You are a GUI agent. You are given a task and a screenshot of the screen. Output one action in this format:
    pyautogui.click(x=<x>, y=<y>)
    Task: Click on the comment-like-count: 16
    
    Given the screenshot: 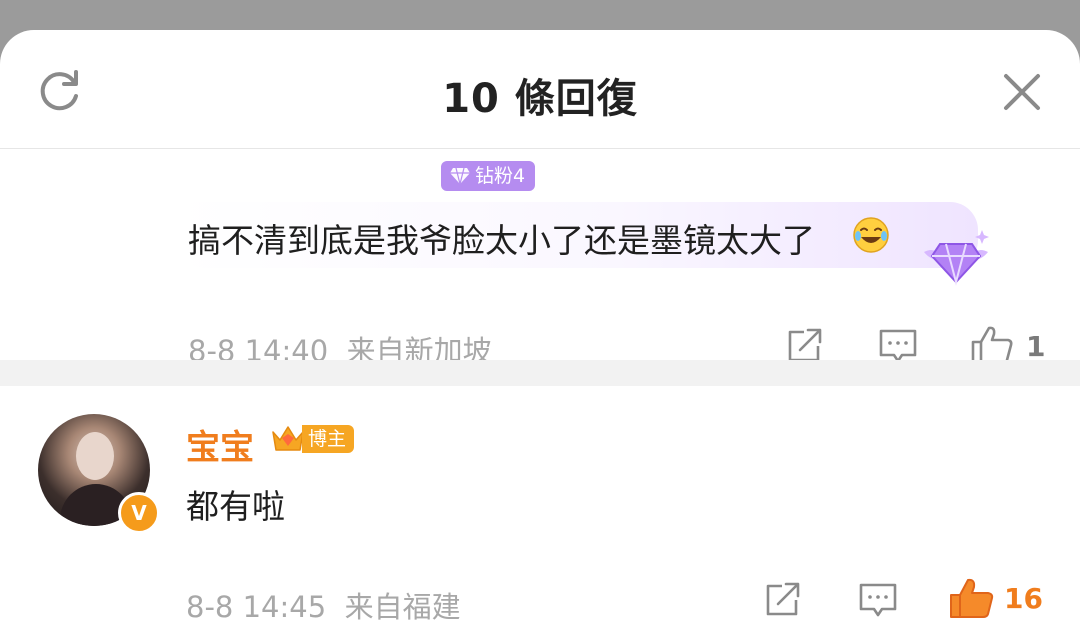 What is the action you would take?
    pyautogui.click(x=1023, y=598)
    